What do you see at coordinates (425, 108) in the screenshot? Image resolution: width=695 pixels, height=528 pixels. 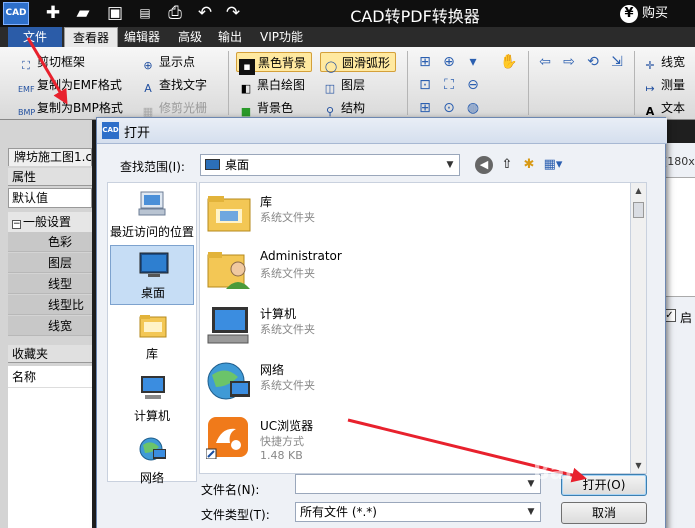 I see `grid-view-icon: ⊞` at bounding box center [425, 108].